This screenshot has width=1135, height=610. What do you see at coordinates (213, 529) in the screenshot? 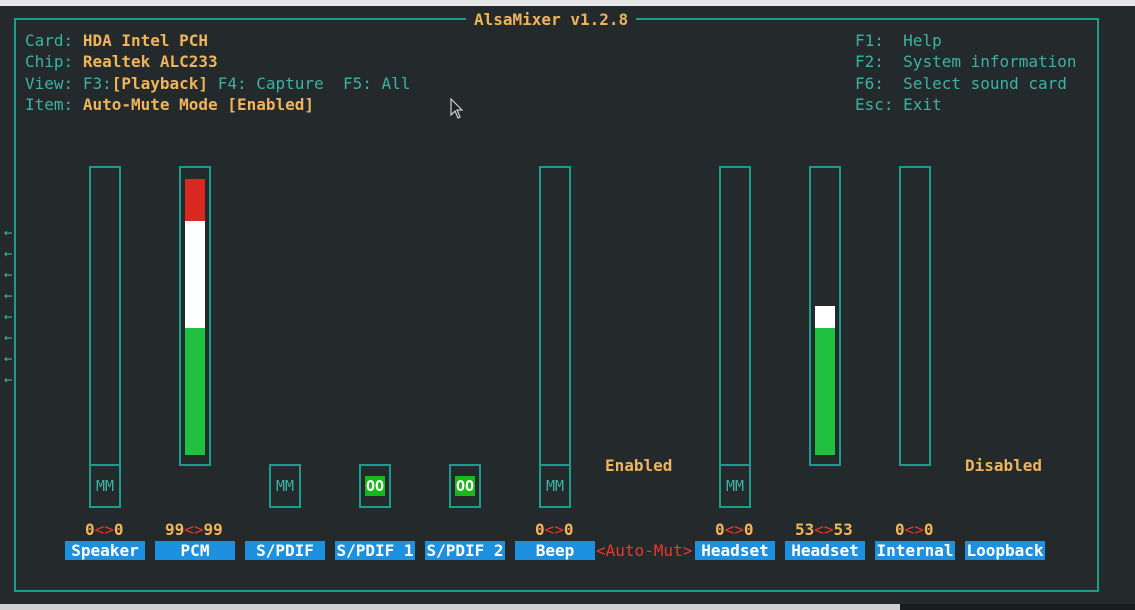
I see `level-right: 99` at bounding box center [213, 529].